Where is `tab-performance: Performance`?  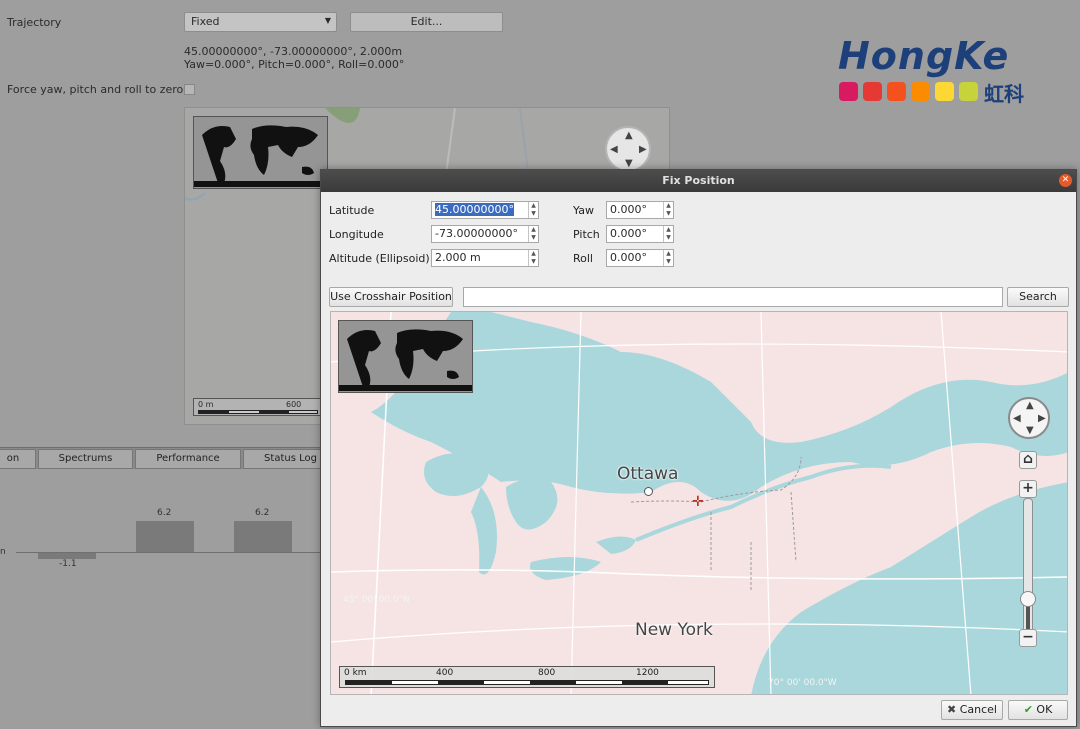 tab-performance: Performance is located at coordinates (188, 459).